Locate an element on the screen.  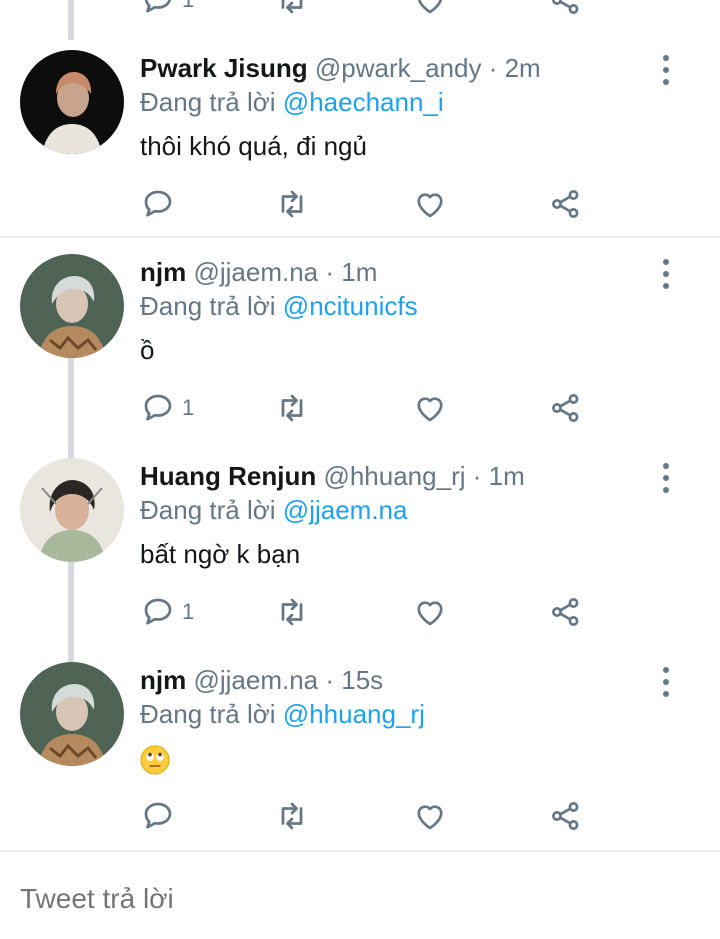
tweet-text is located at coordinates (155, 758).